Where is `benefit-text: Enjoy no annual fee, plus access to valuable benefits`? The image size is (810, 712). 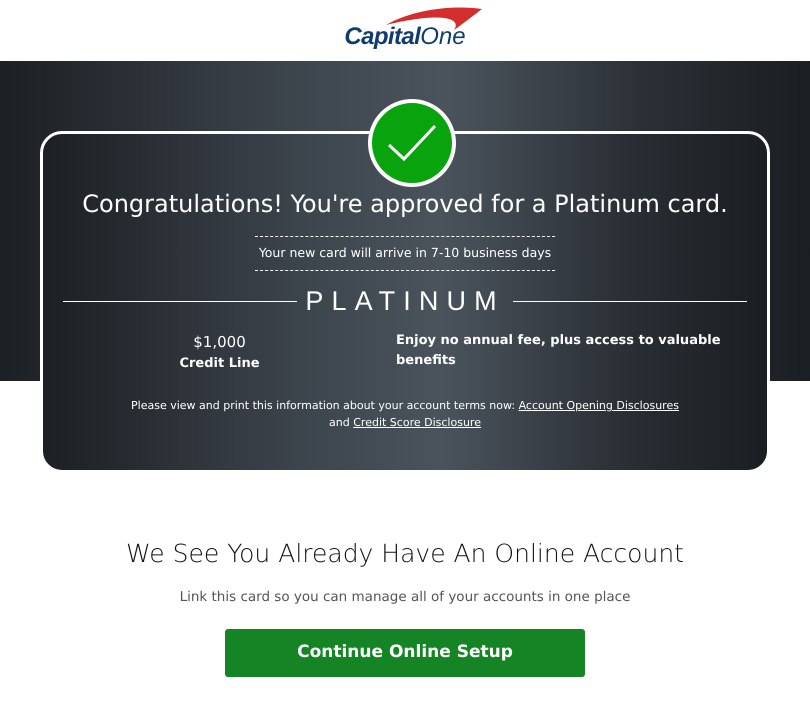 benefit-text: Enjoy no annual fee, plus access to valuable benefits is located at coordinates (559, 351).